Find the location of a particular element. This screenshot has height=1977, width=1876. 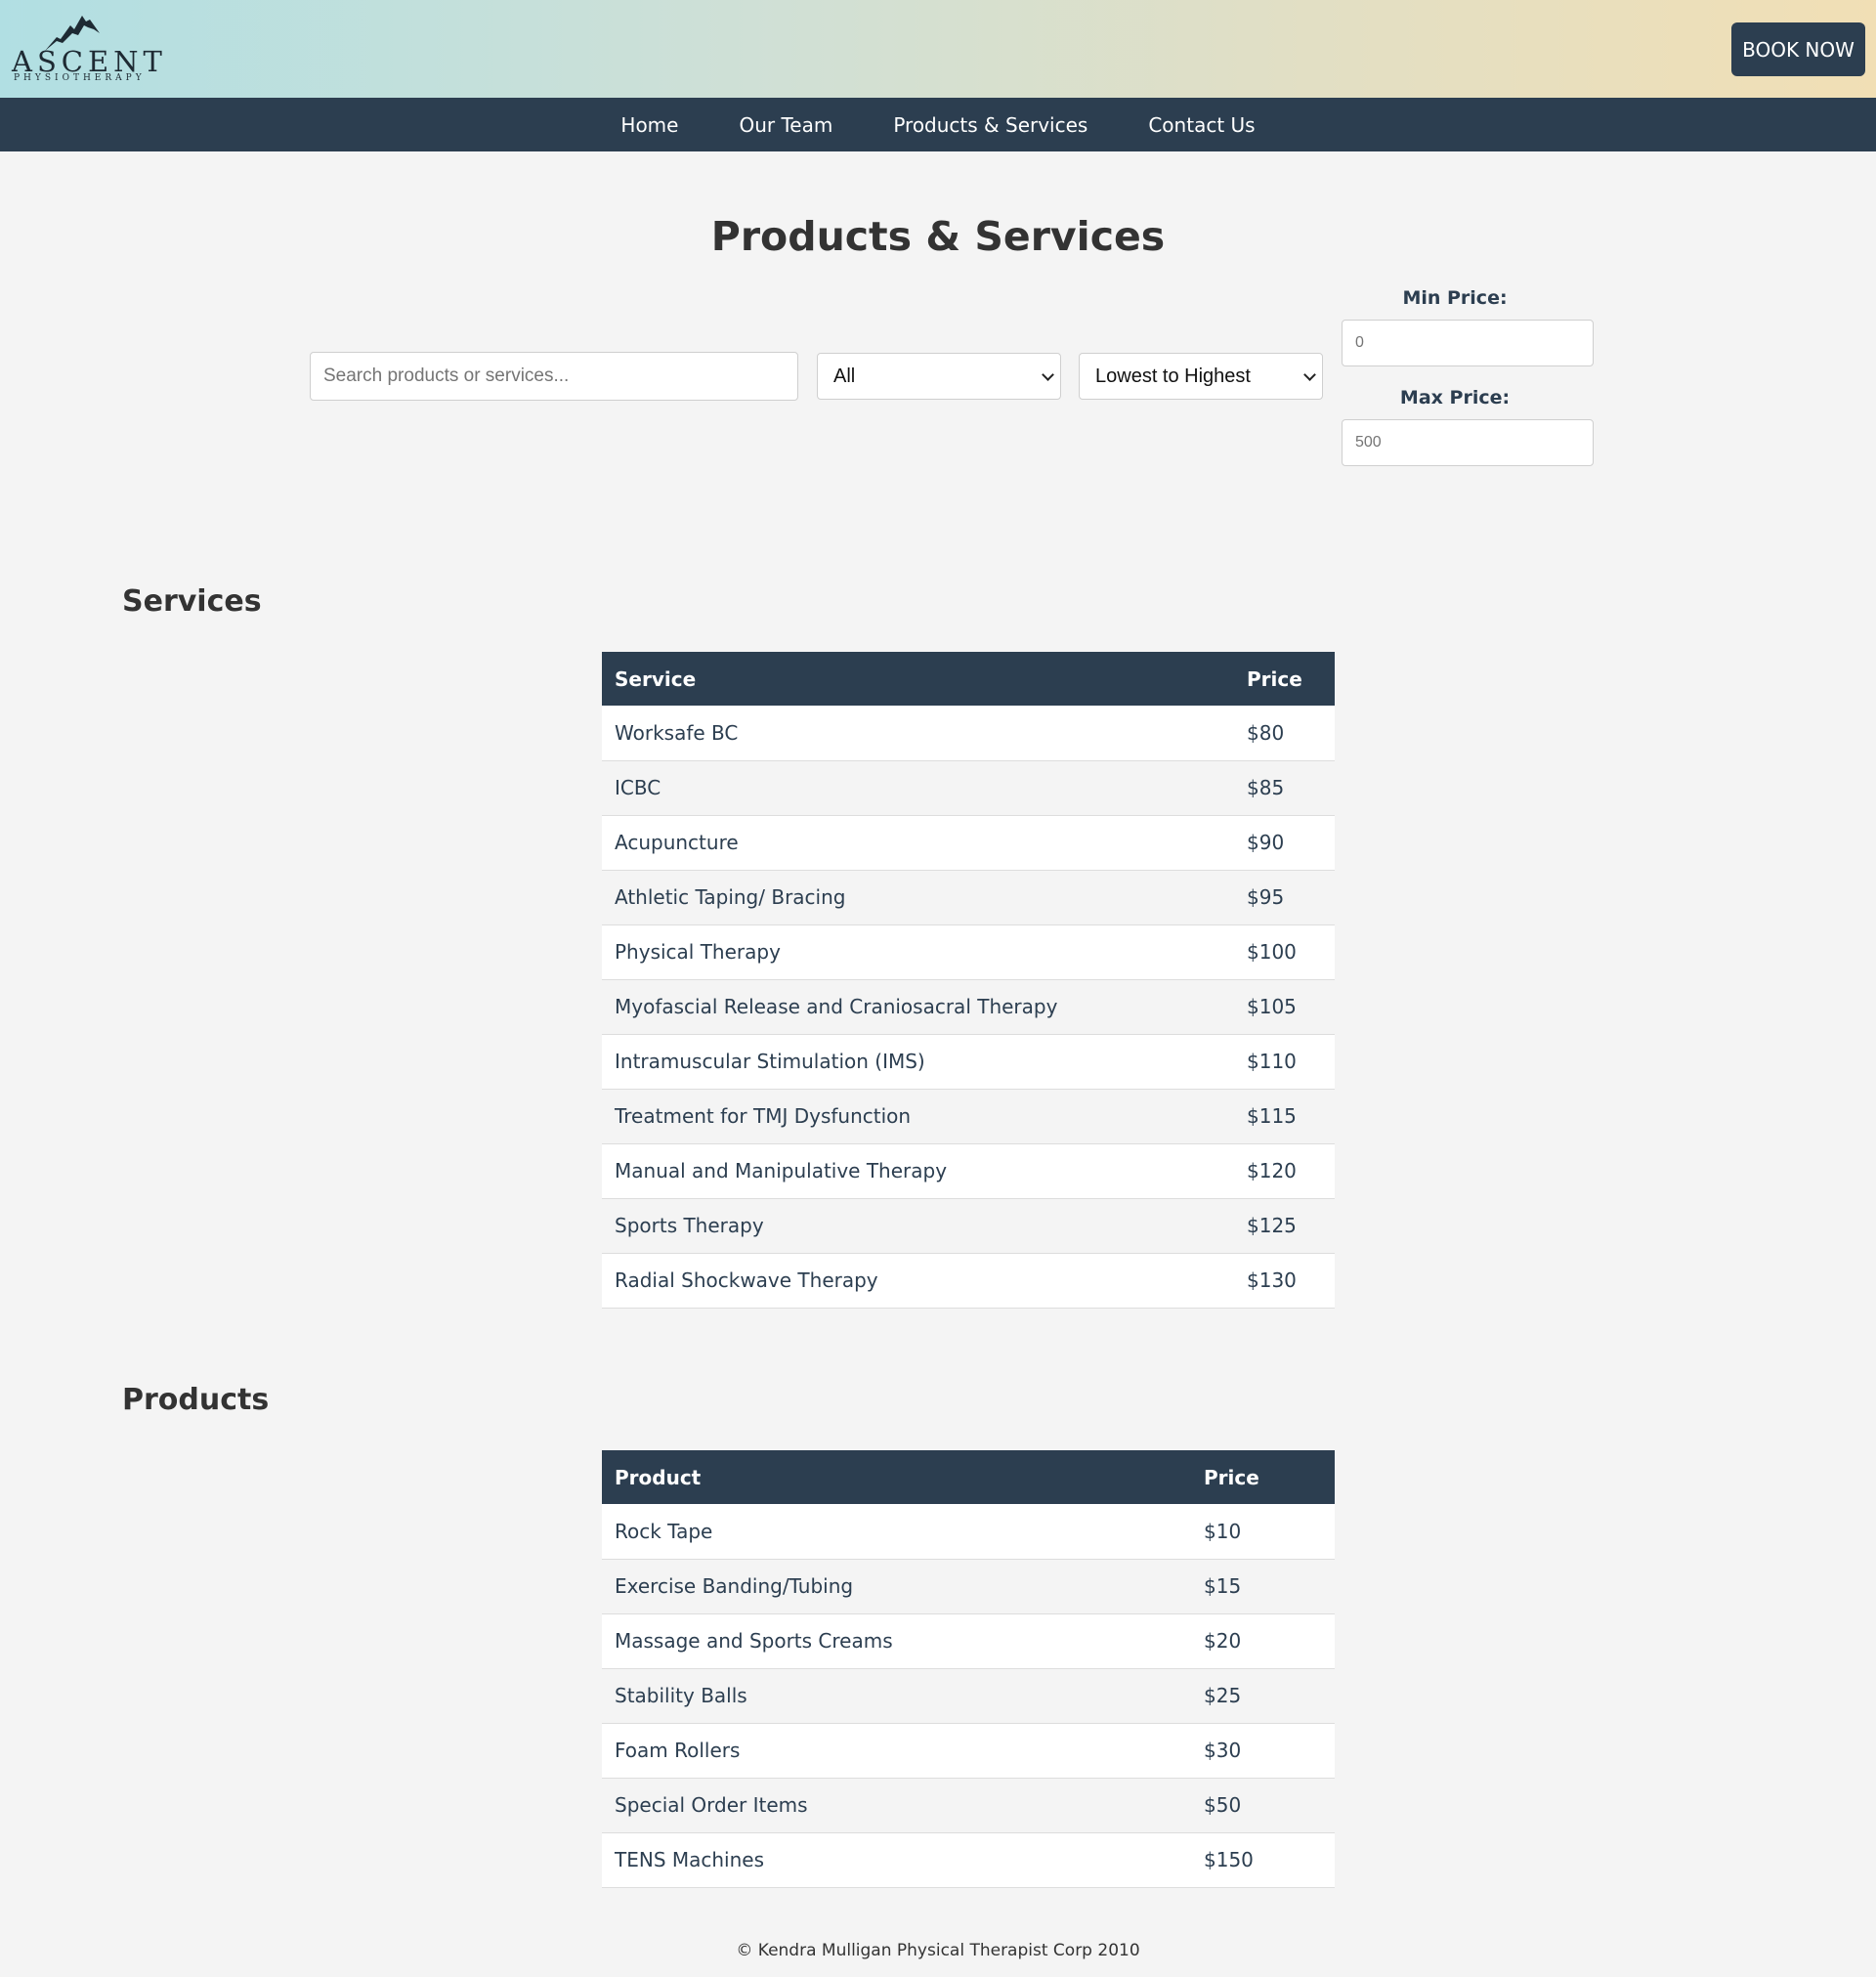

service-price: $90 is located at coordinates (1284, 843).